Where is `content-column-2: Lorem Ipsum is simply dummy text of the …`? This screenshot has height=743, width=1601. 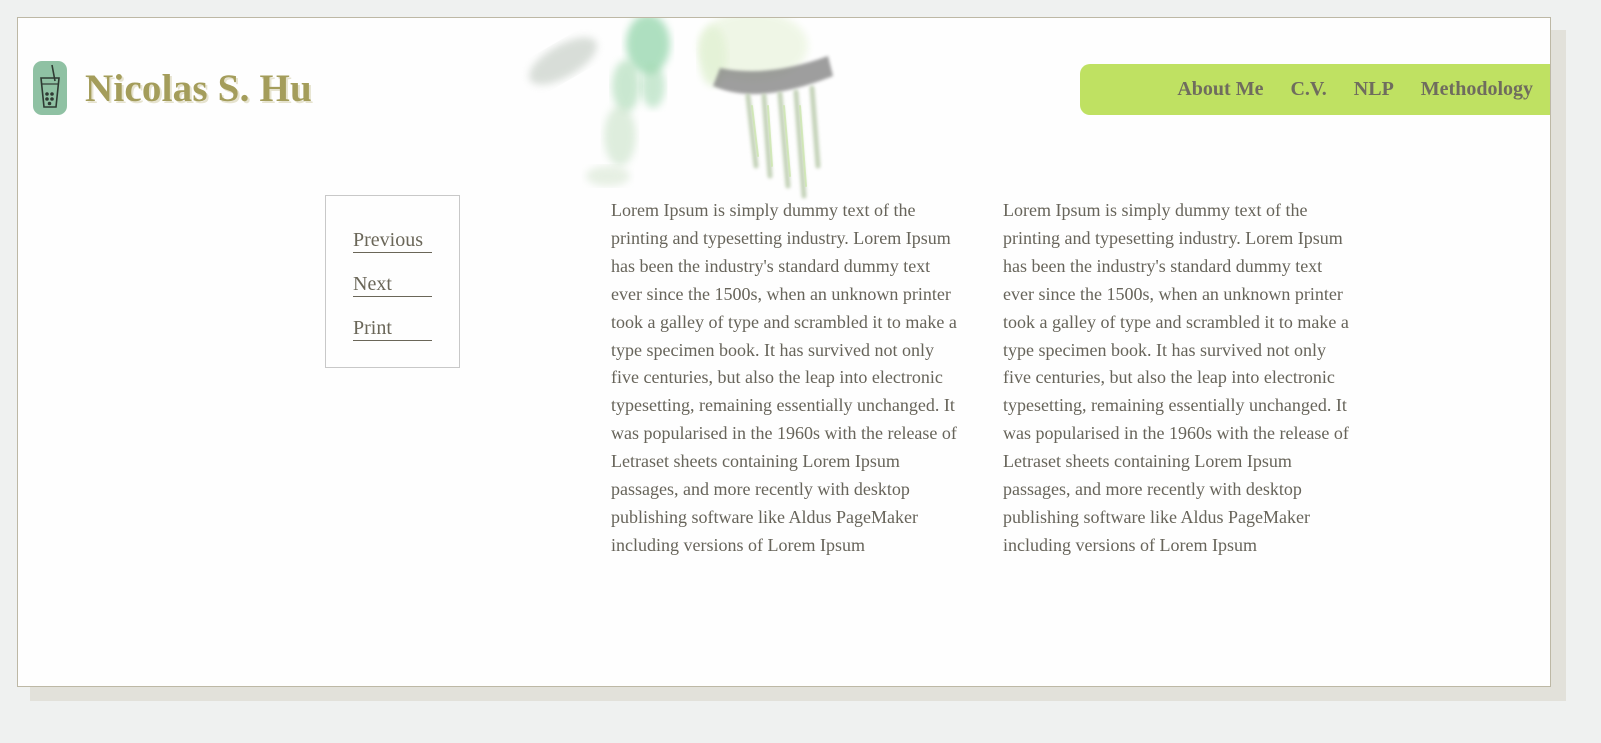 content-column-2: Lorem Ipsum is simply dummy text of the … is located at coordinates (1176, 377).